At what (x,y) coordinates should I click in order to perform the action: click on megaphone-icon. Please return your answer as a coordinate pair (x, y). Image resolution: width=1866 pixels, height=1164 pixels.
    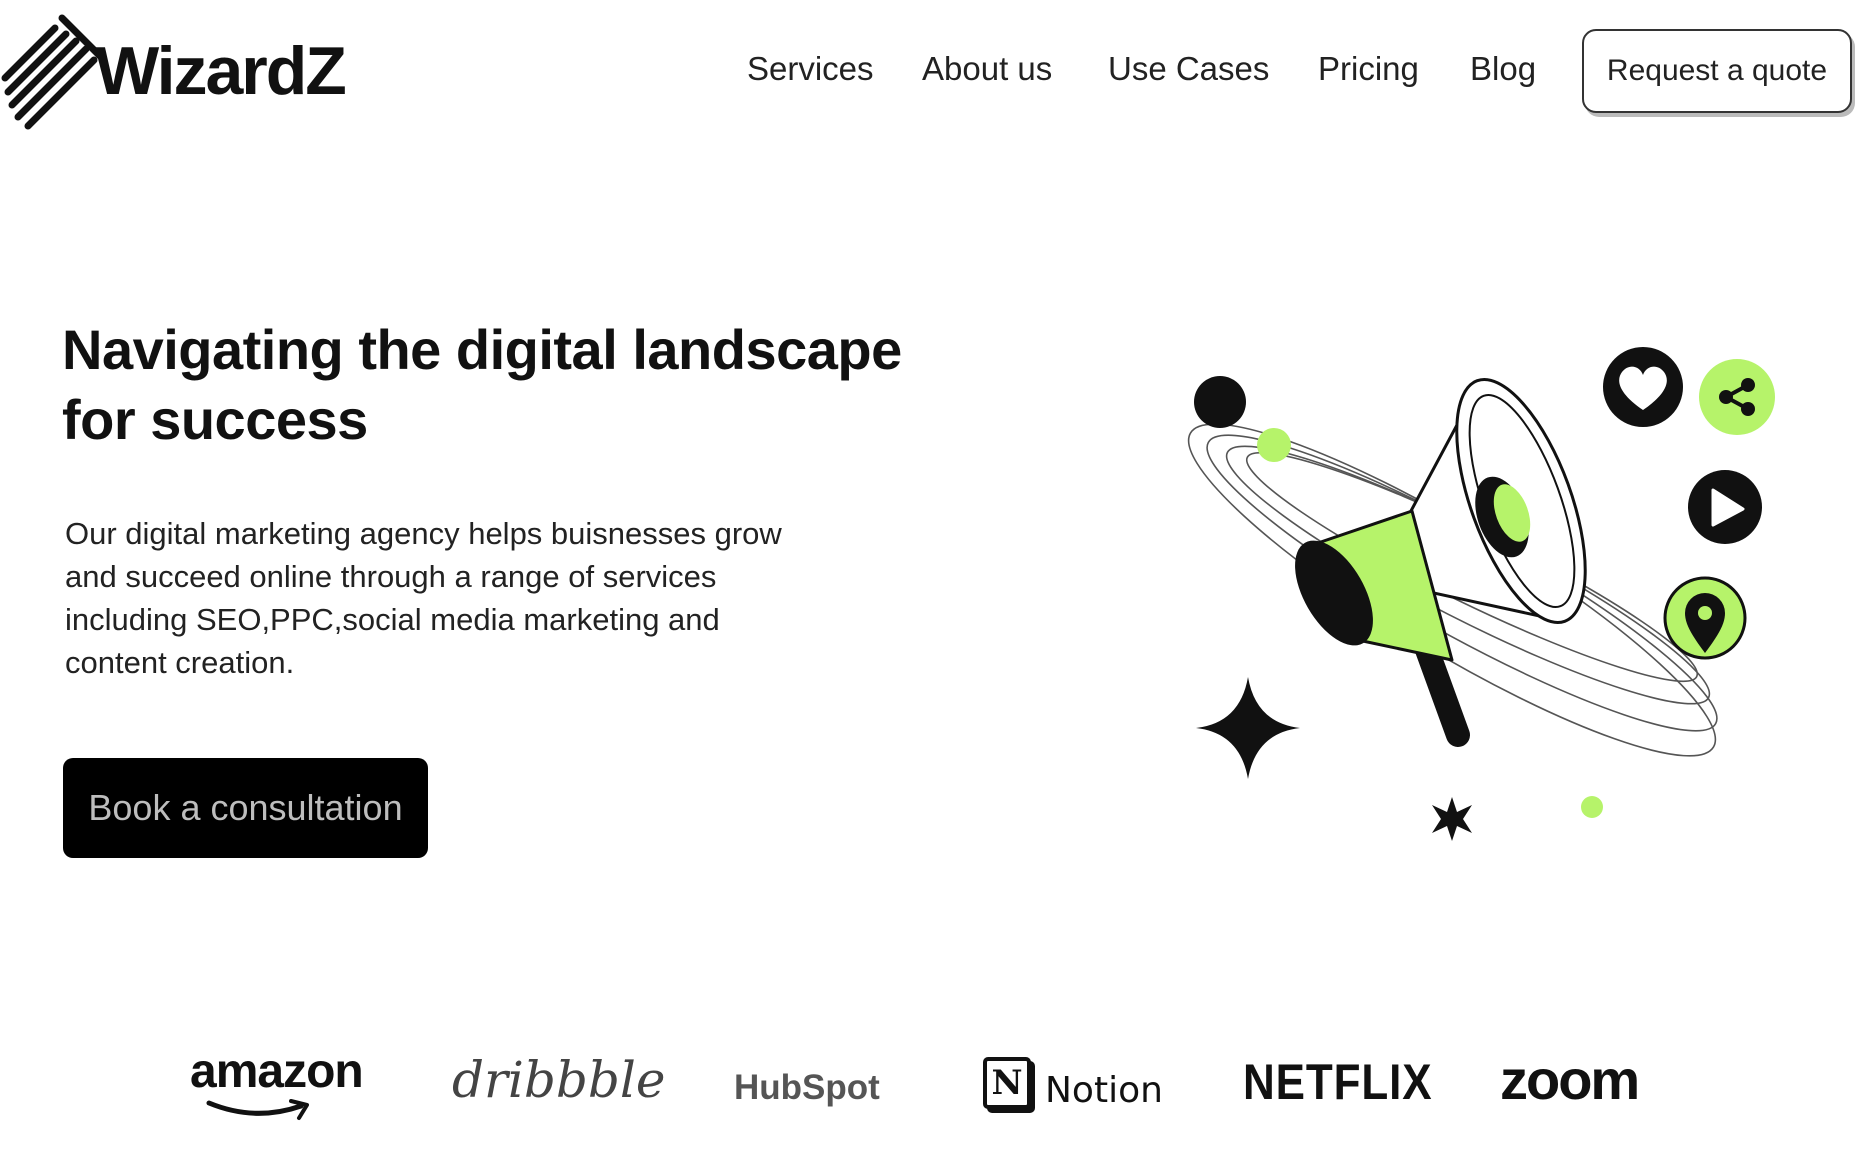
    Looking at the image, I should click on (1441, 562).